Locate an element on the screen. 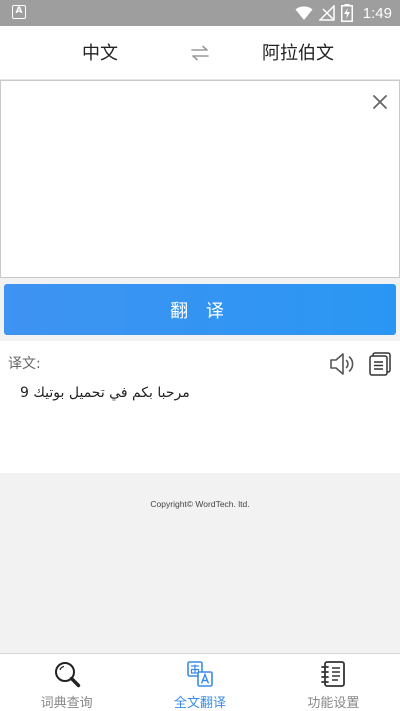  result-label: 译文: is located at coordinates (24, 364).